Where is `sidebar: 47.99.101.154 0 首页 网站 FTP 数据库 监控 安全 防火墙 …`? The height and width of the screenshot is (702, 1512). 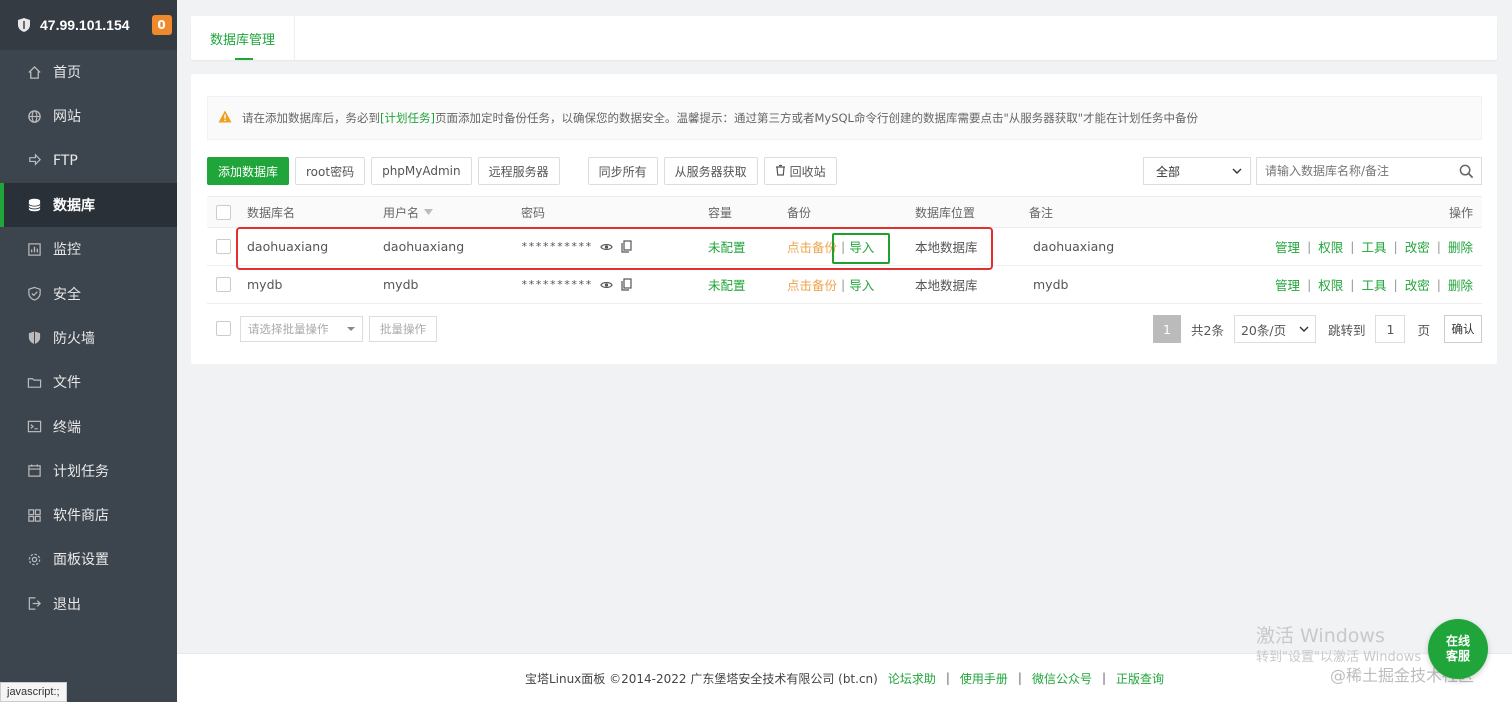
sidebar: 47.99.101.154 0 首页 网站 FTP 数据库 监控 安全 防火墙 … is located at coordinates (88, 351).